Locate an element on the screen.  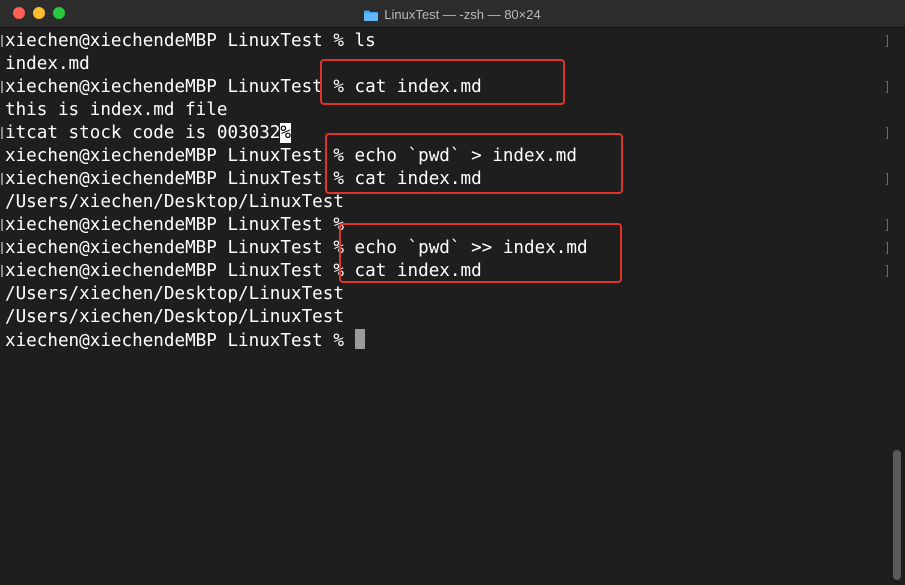
terminal-line: xiechen@xiechendeMBP LinuxTest % is located at coordinates (174, 225).